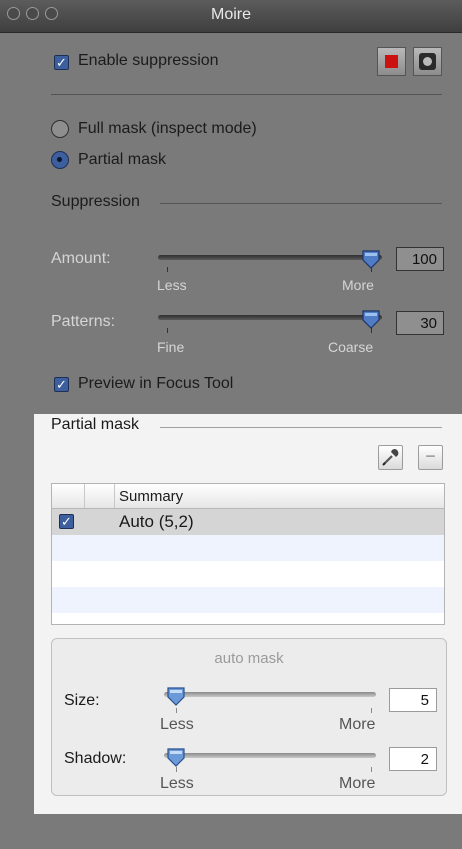 The width and height of the screenshot is (462, 849). I want to click on shadow-min-tick, so click(176, 769).